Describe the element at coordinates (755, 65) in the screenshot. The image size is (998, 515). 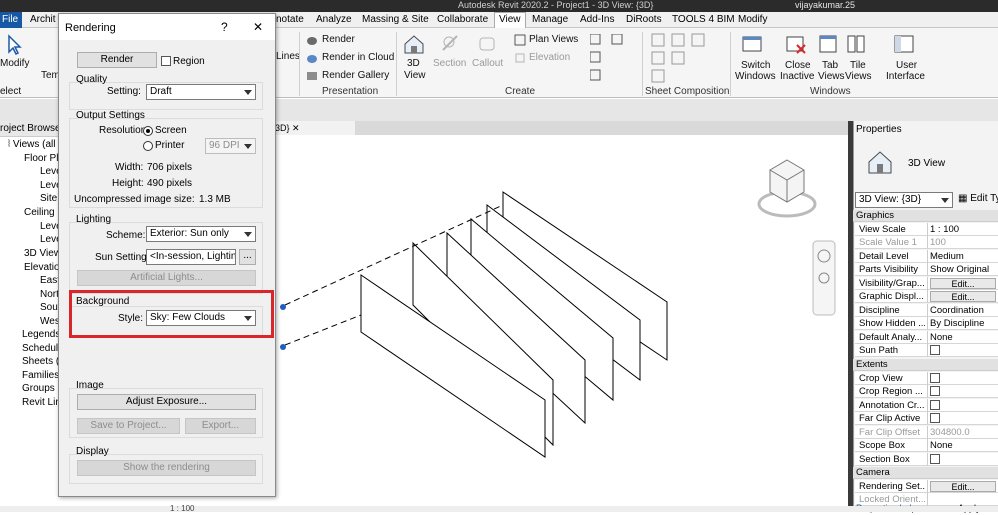
I see `switch-windows-button-top: Switch` at that location.